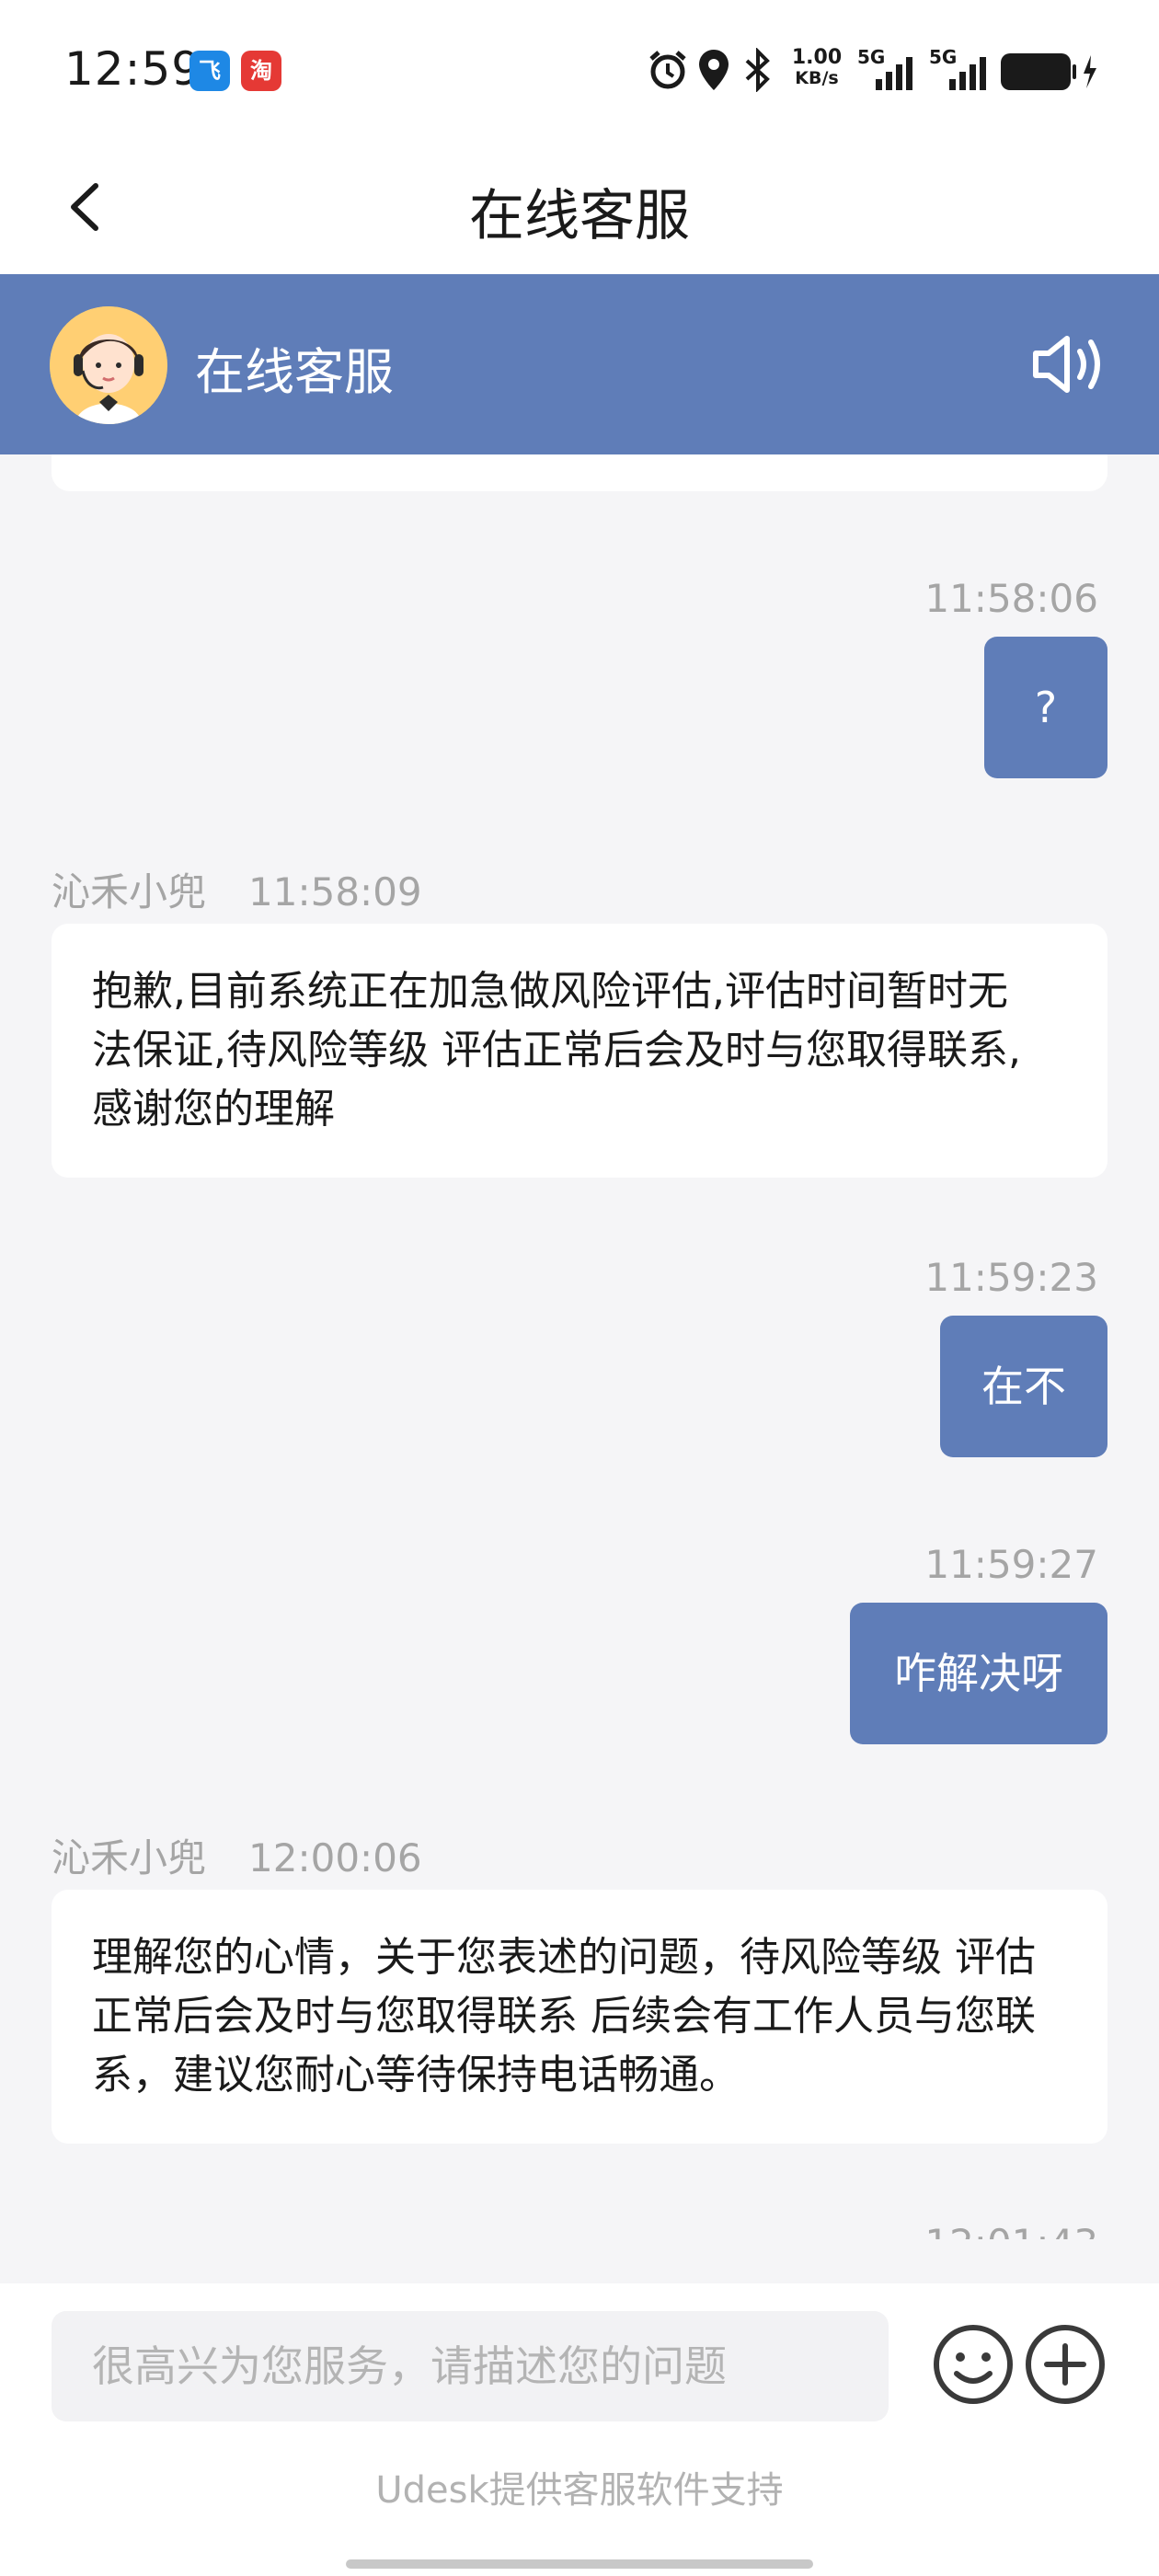  I want to click on user-message-bubble: 在不, so click(1023, 1386).